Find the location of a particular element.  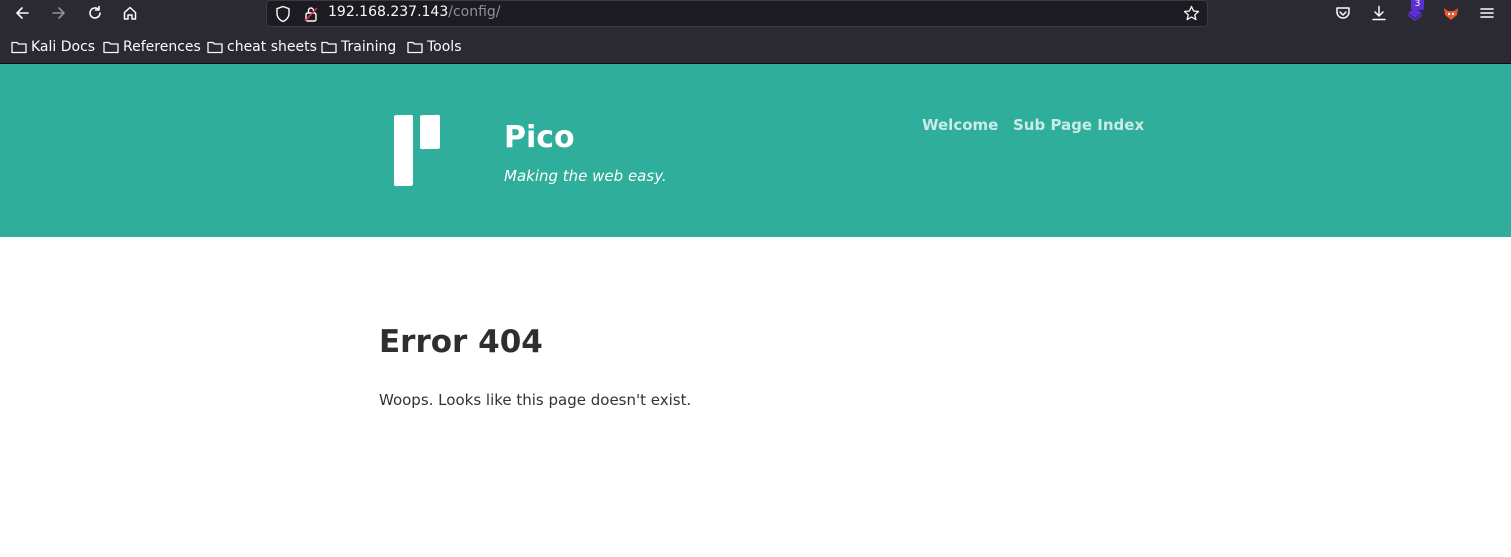

pico-logo is located at coordinates (418, 150).